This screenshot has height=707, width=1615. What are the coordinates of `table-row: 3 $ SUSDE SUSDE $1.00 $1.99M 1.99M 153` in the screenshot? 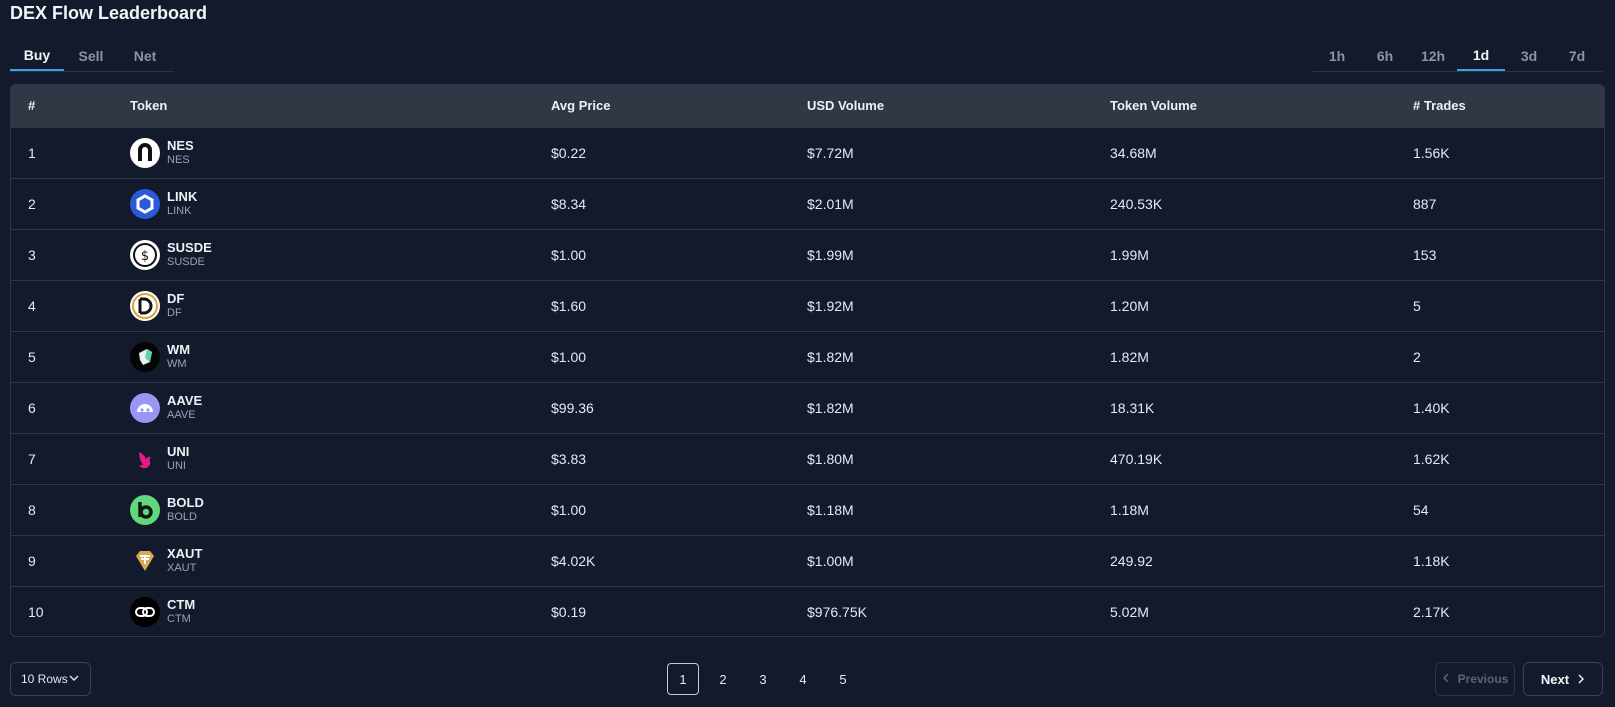 It's located at (807, 254).